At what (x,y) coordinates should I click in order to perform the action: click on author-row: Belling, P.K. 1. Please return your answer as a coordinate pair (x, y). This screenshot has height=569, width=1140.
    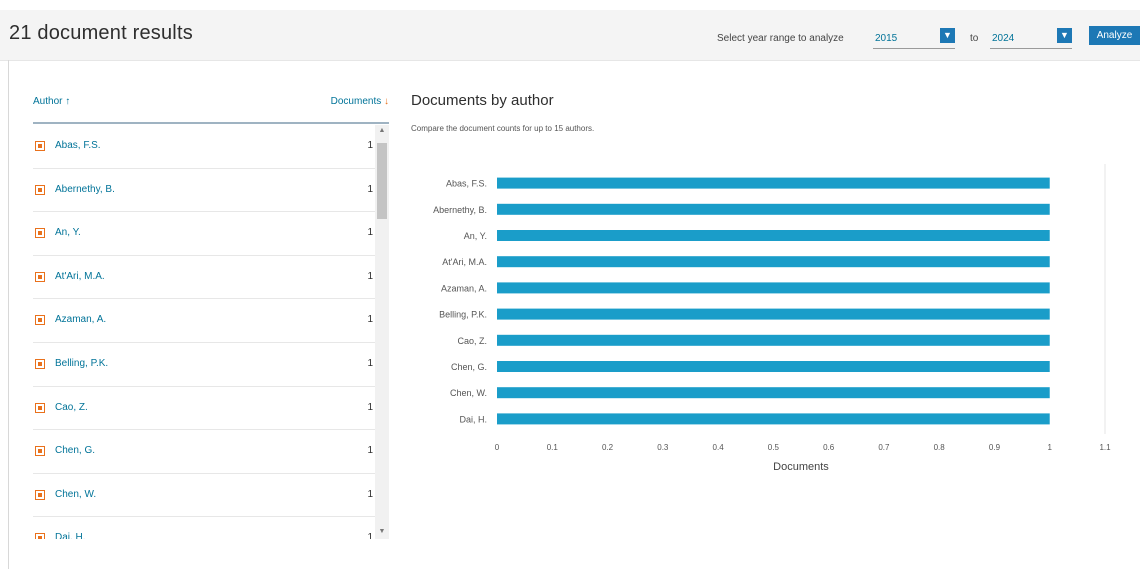
    Looking at the image, I should click on (204, 365).